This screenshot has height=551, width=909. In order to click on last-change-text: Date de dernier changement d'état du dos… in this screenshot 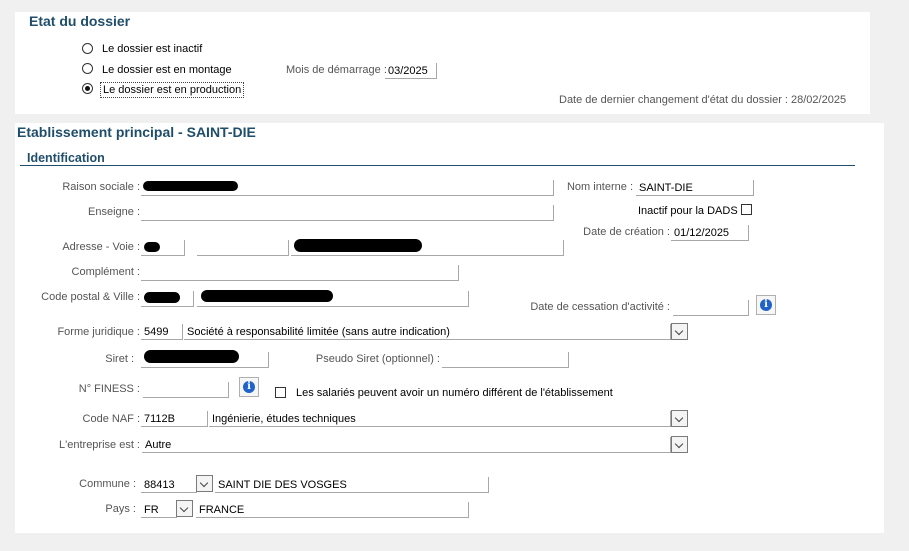, I will do `click(703, 100)`.